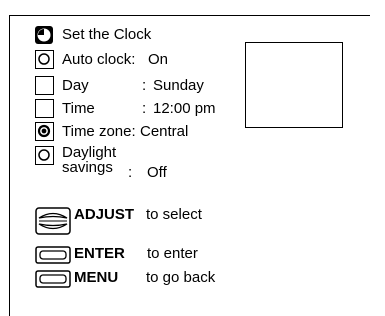 This screenshot has height=316, width=385. I want to click on time-value: 12:00 pm, so click(184, 108).